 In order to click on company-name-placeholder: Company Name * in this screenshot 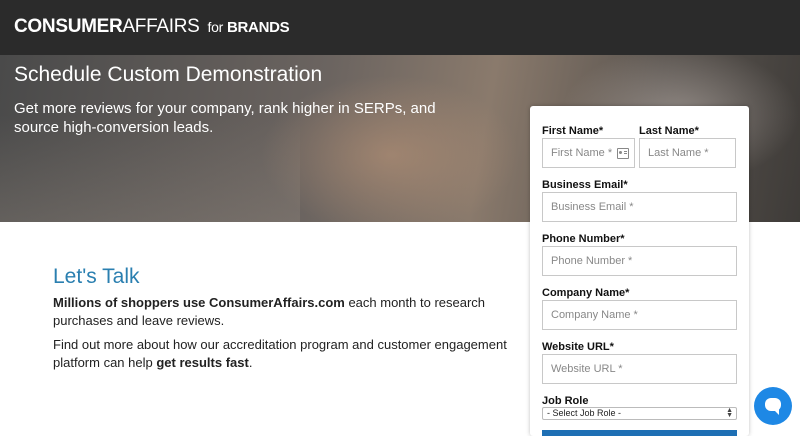, I will do `click(594, 315)`.